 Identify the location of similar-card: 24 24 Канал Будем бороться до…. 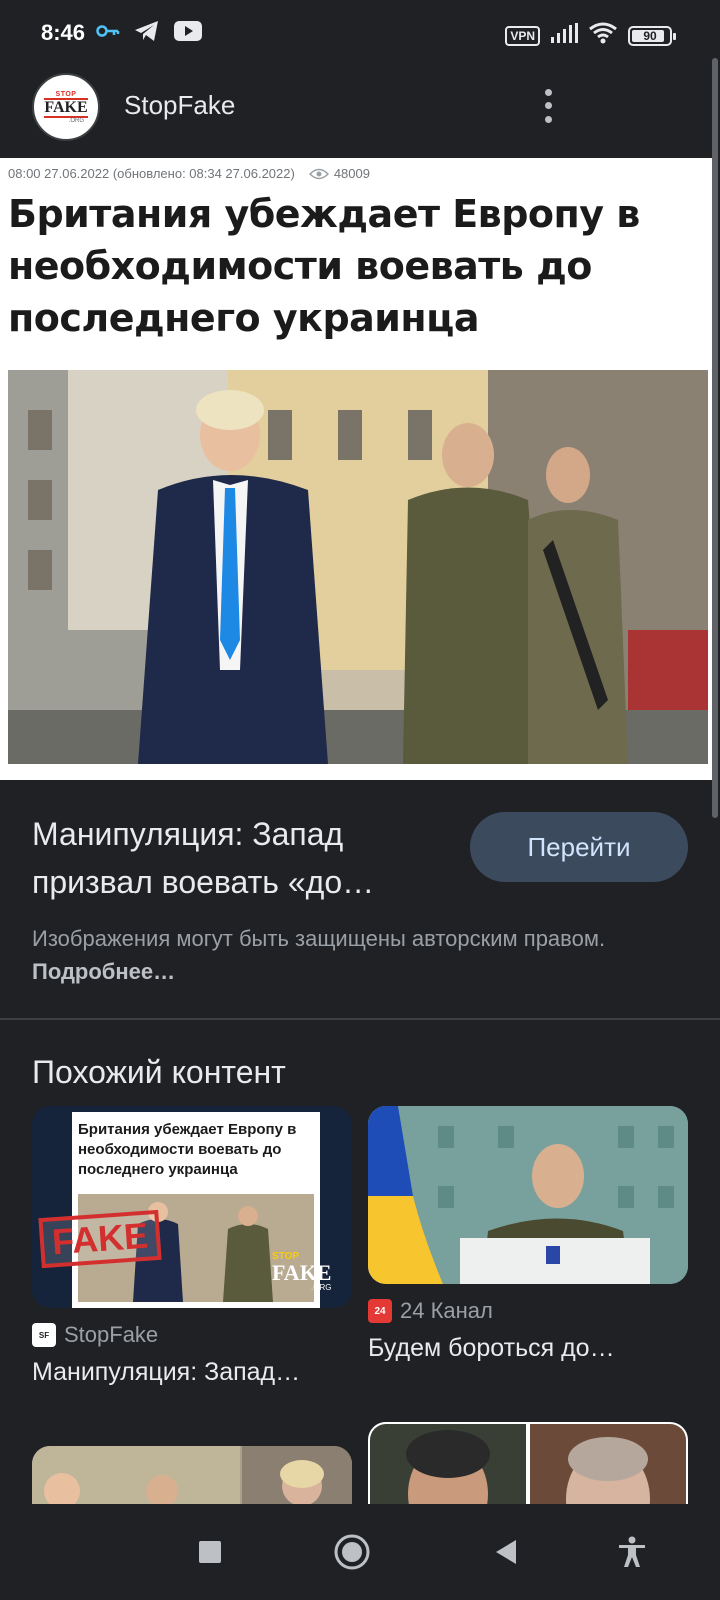
(528, 1234).